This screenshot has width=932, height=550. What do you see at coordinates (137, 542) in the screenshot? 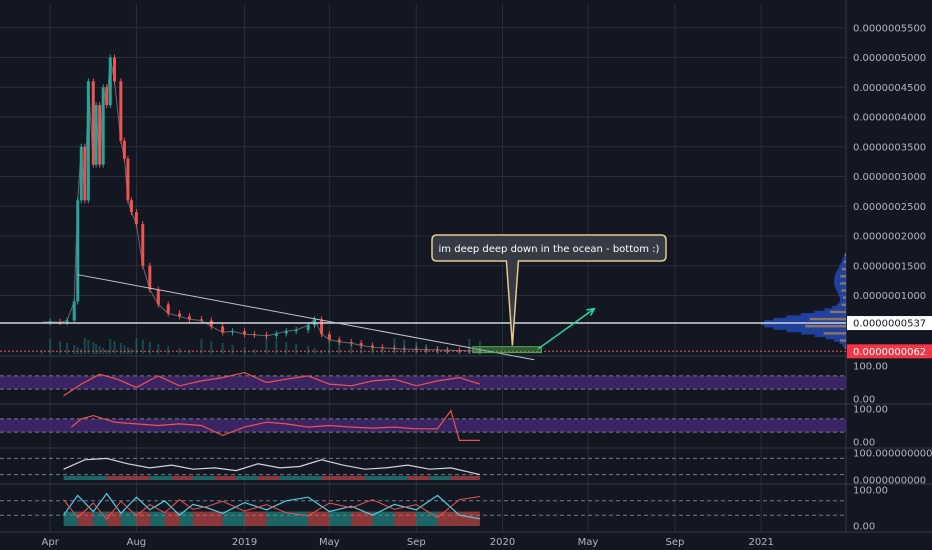
I see `date-axis-label: Aug` at bounding box center [137, 542].